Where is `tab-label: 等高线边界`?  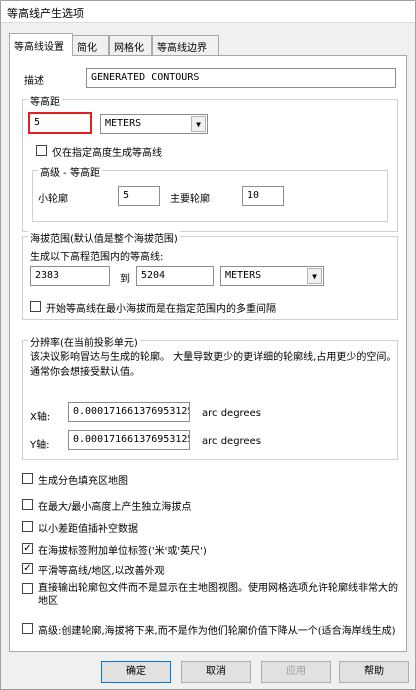
tab-label: 等高线边界 is located at coordinates (182, 48).